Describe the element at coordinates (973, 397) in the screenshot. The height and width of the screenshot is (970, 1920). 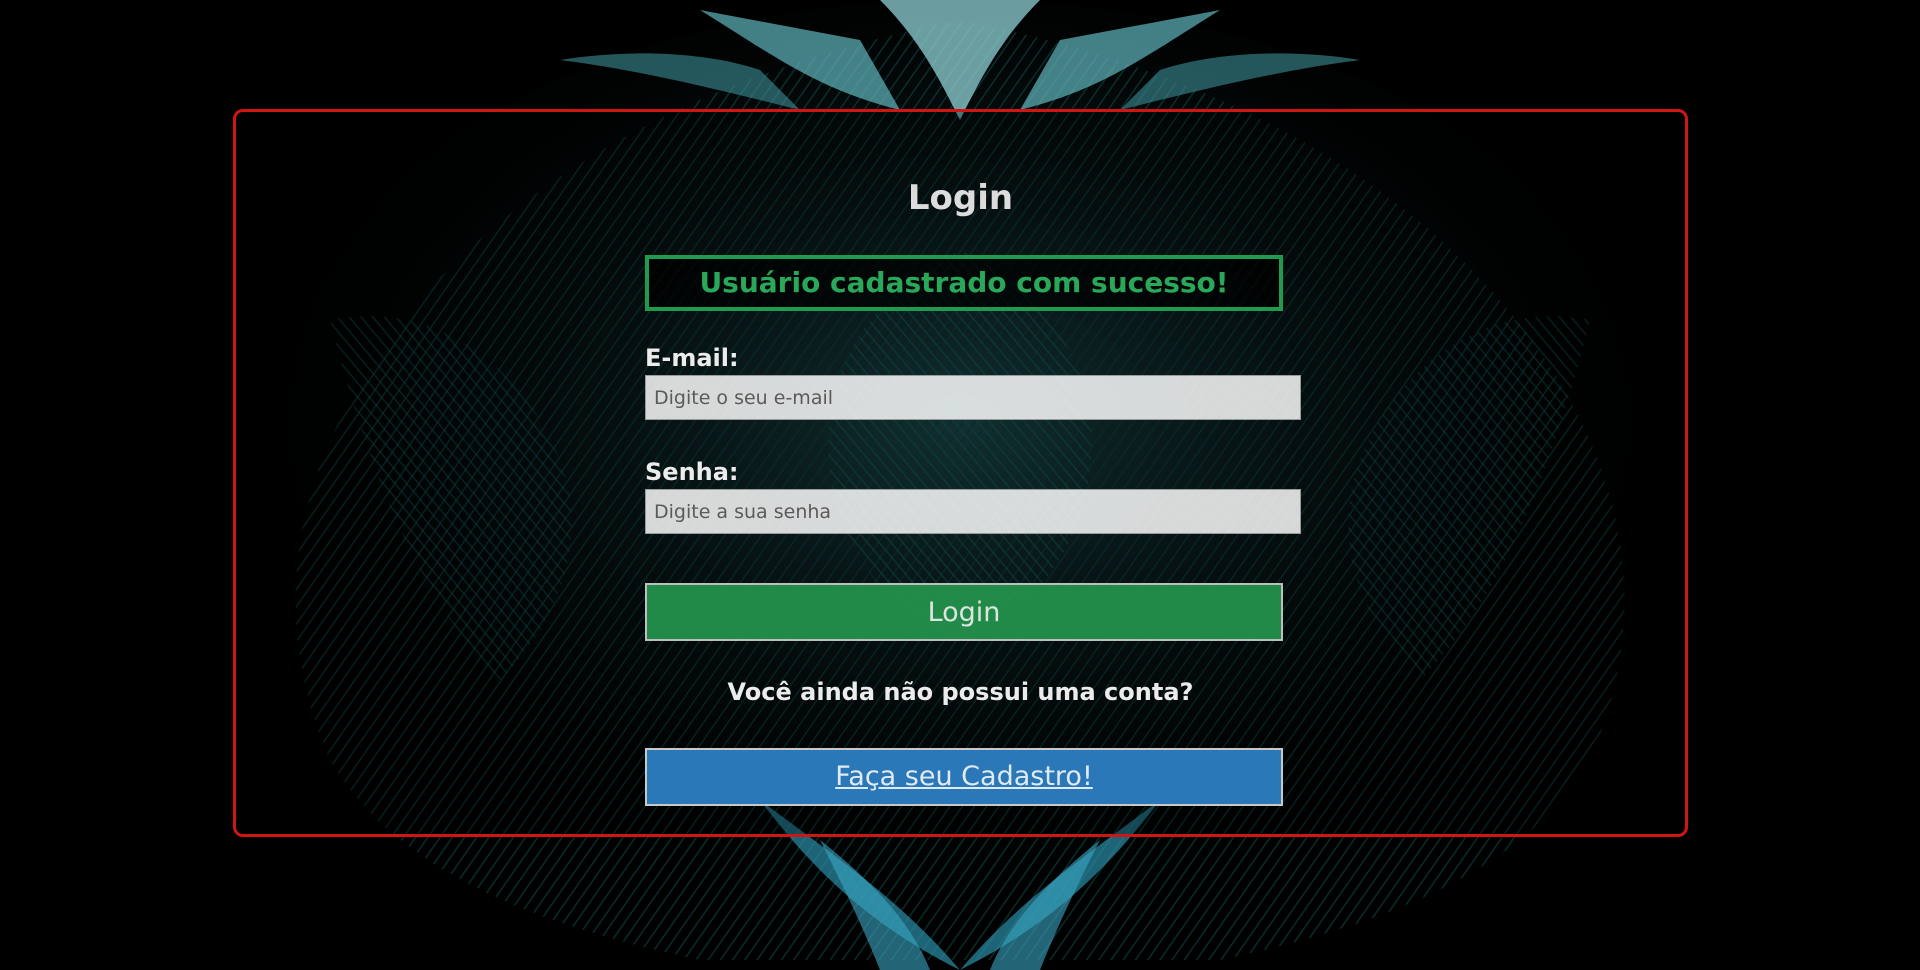
I see `email-field` at that location.